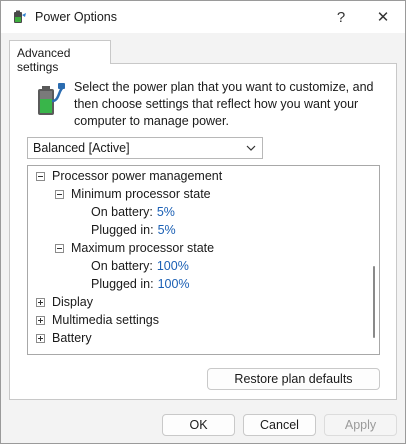 The image size is (406, 444). What do you see at coordinates (279, 425) in the screenshot?
I see `cancel-button: Cancel` at bounding box center [279, 425].